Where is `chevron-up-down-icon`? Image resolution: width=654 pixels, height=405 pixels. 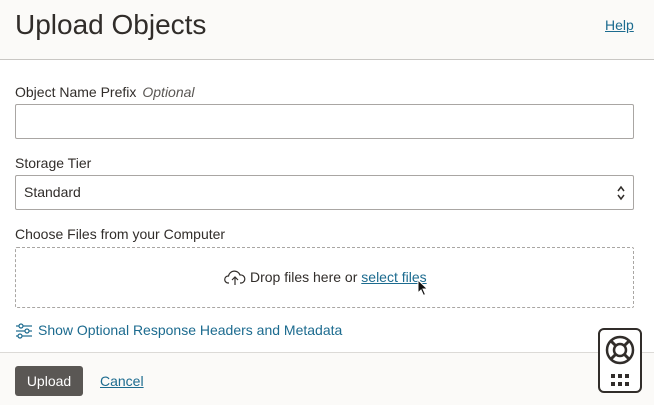 chevron-up-down-icon is located at coordinates (621, 193).